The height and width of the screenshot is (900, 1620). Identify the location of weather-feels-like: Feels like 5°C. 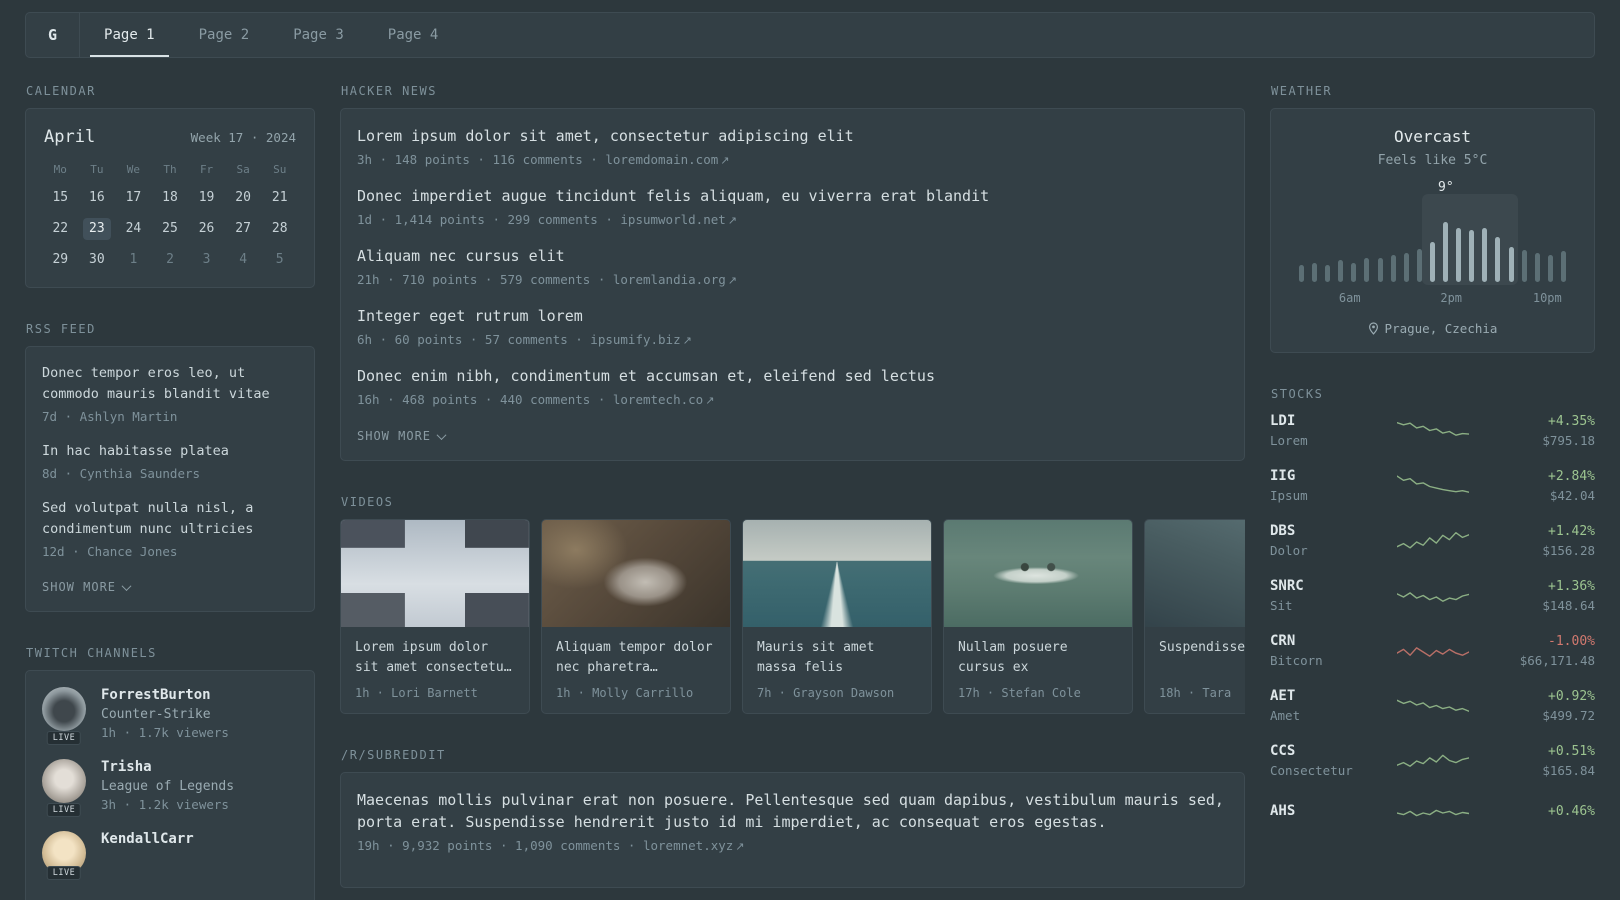
(1432, 160).